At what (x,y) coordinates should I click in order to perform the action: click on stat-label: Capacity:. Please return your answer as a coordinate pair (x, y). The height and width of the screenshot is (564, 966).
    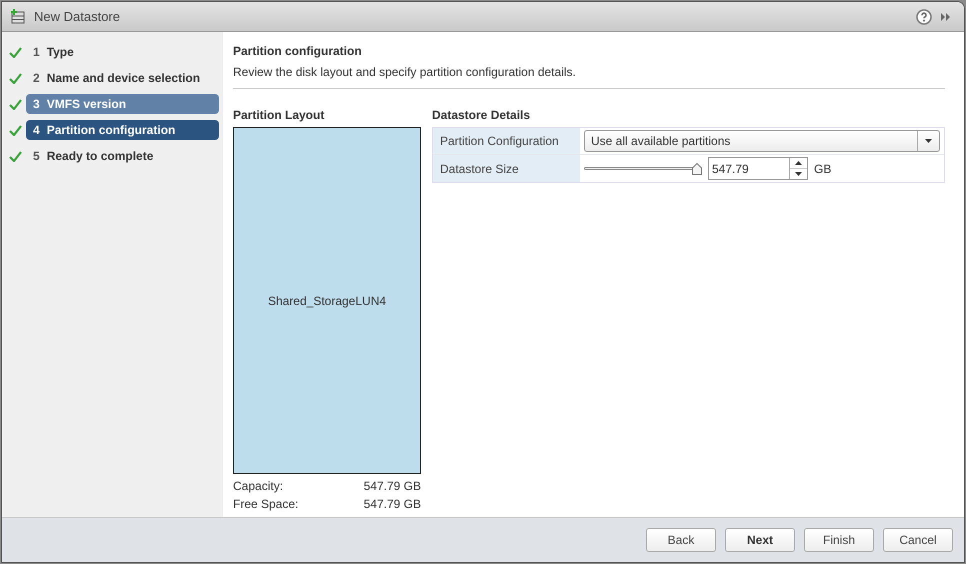
    Looking at the image, I should click on (258, 486).